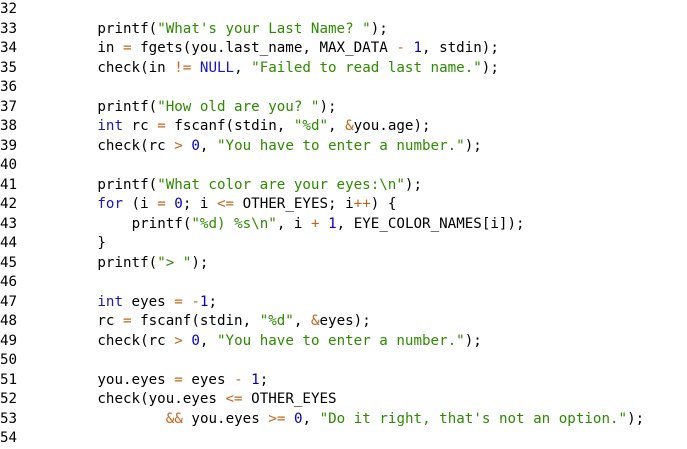 This screenshot has height=449, width=687. Describe the element at coordinates (343, 264) in the screenshot. I see `code-line: 45 printf("> ");` at that location.